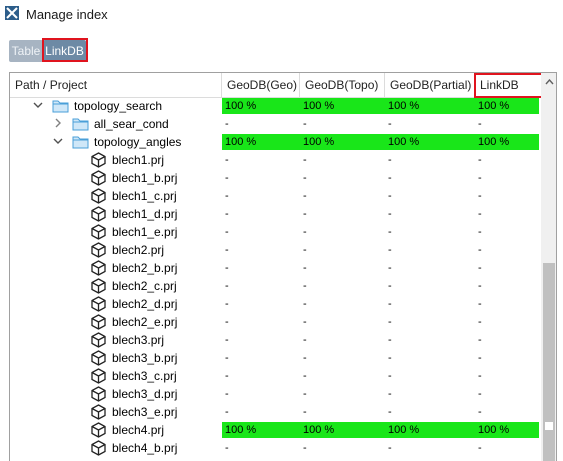 This screenshot has height=461, width=563. What do you see at coordinates (138, 340) in the screenshot?
I see `row-name: blech3.prj` at bounding box center [138, 340].